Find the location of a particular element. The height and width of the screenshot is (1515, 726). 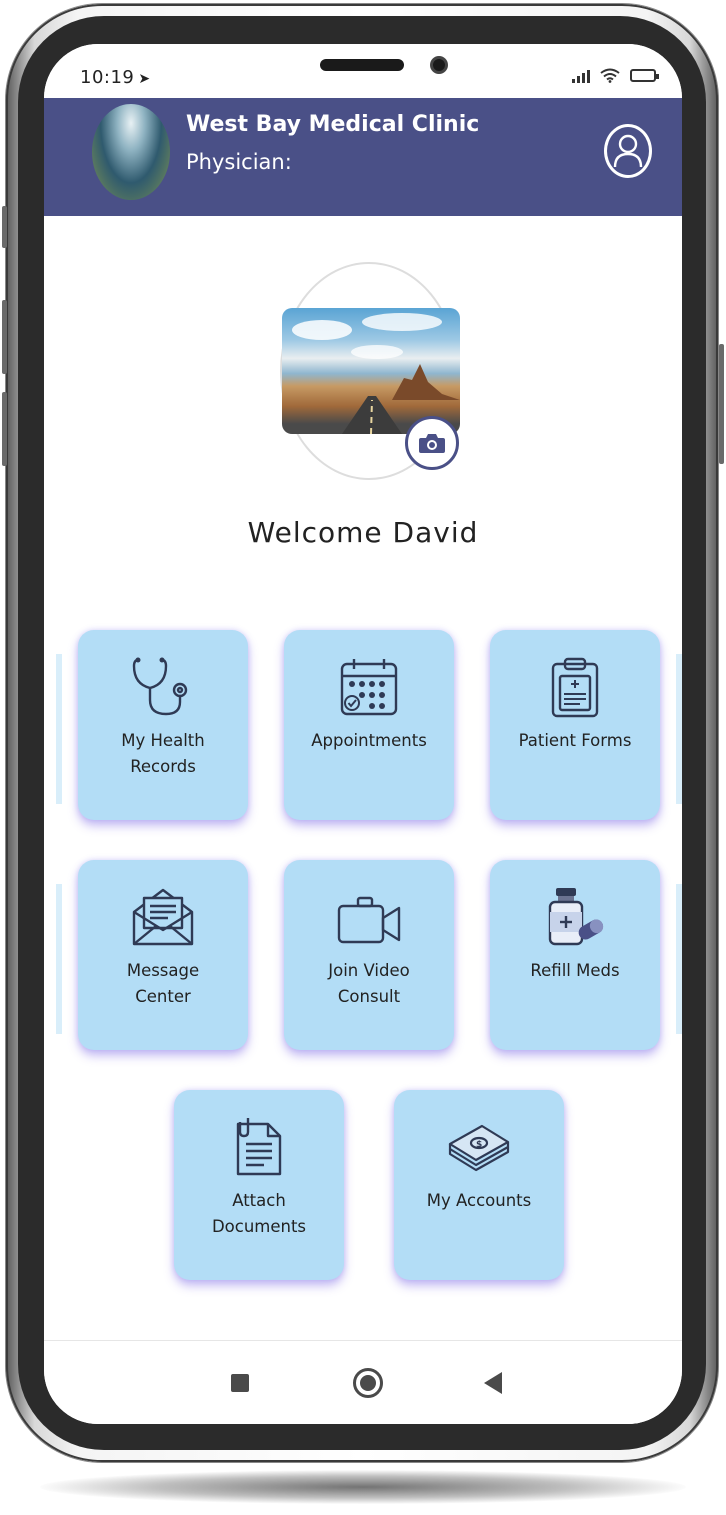

tile-label: Join Video Consult is located at coordinates (369, 983).